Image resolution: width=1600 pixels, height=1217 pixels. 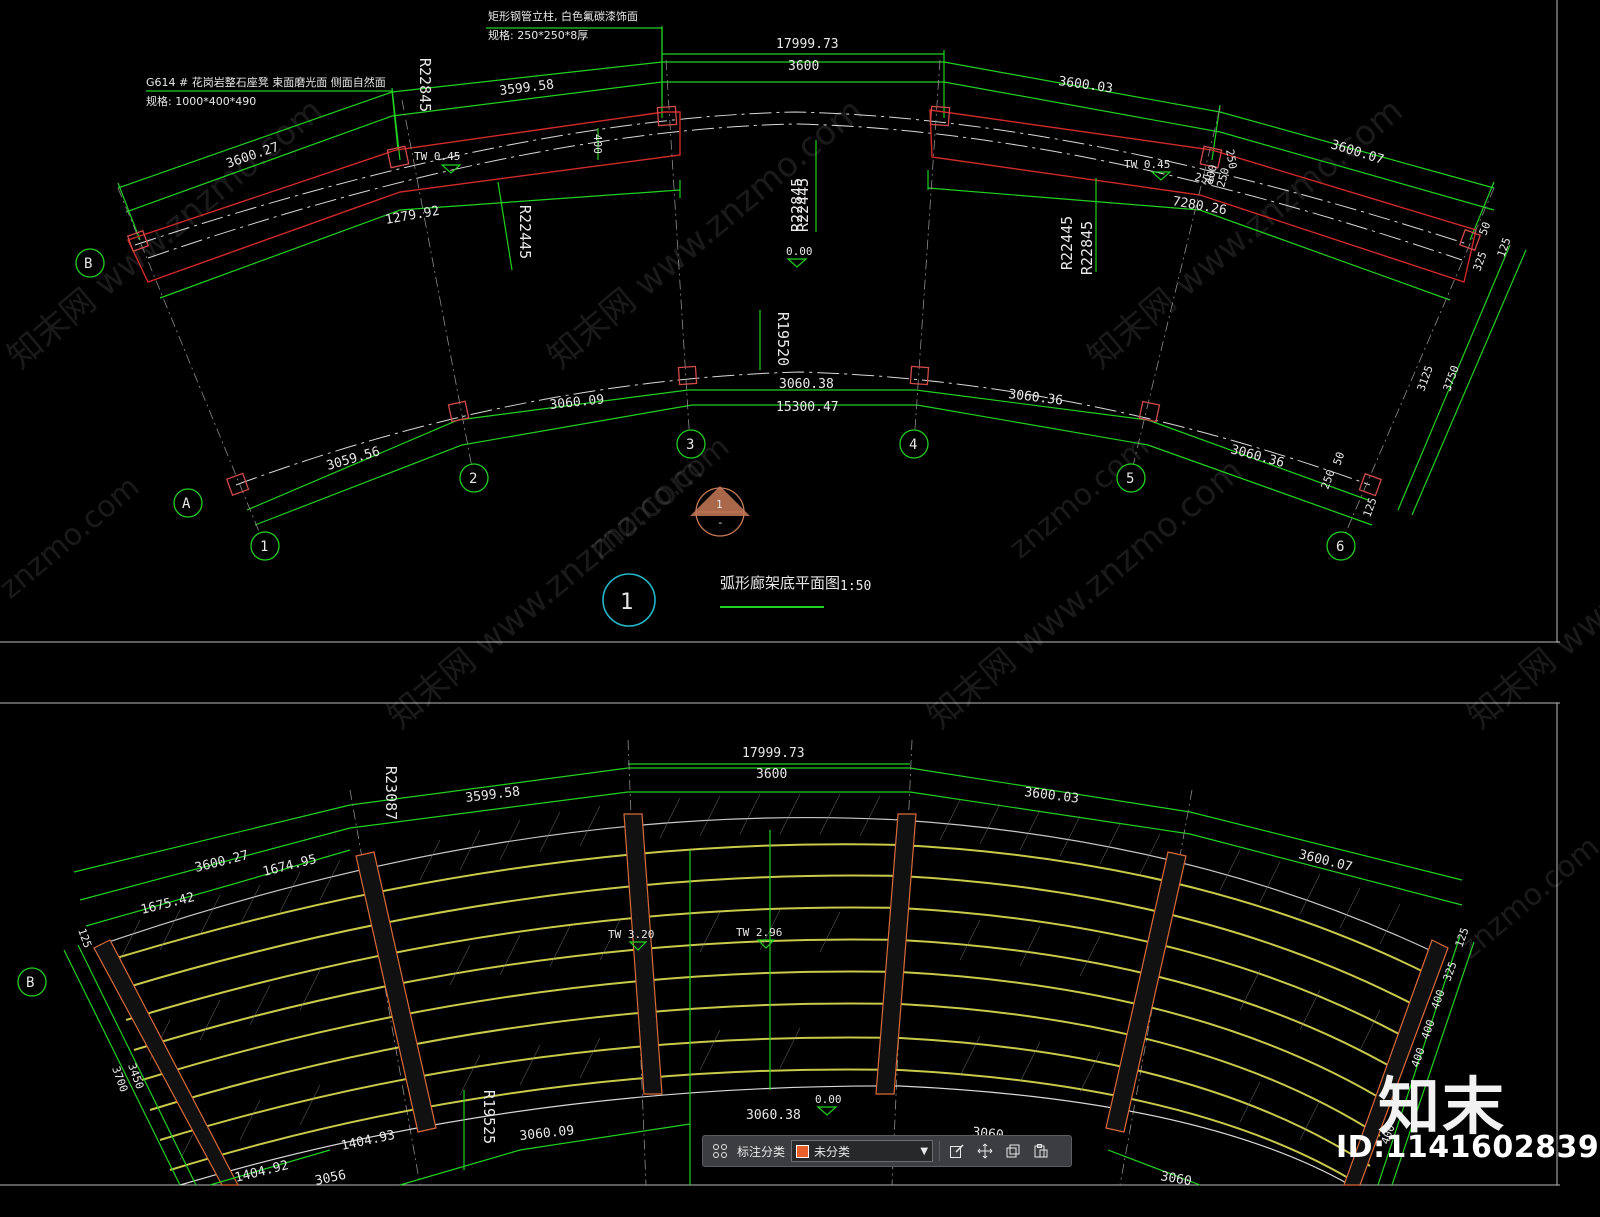 What do you see at coordinates (412, 216) in the screenshot?
I see `dim-text: 1279.92` at bounding box center [412, 216].